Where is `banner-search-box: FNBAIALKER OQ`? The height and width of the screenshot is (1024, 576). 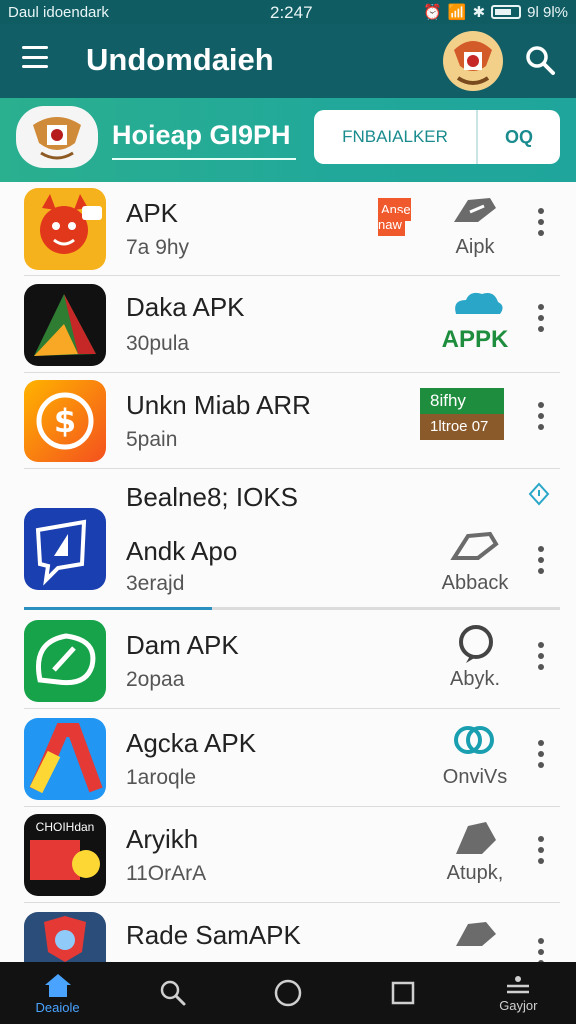
banner-search-box: FNBAIALKER OQ is located at coordinates (437, 137).